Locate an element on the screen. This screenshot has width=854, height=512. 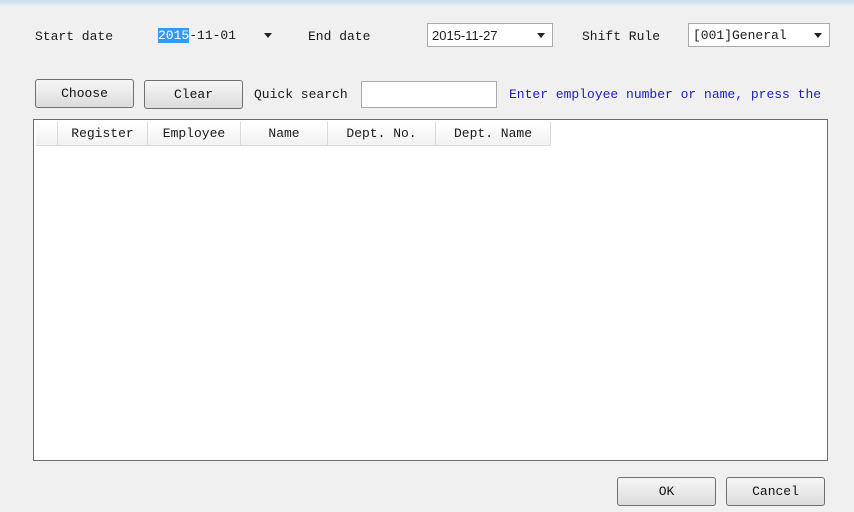
clear-button: Clear is located at coordinates (193, 94).